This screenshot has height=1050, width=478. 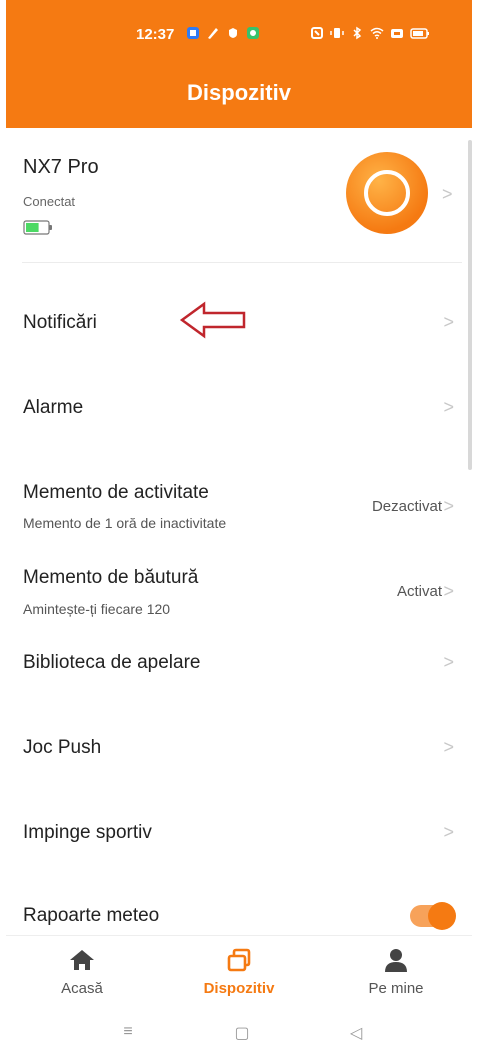 I want to click on toggle-knob, so click(x=442, y=916).